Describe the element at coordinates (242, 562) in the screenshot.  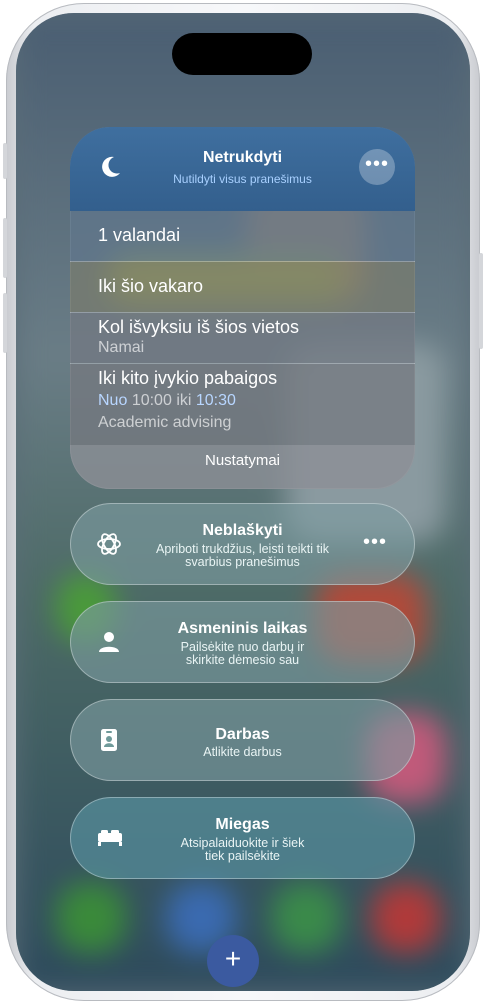
I see `focus-subtitle-line2: svarbius pranešimus` at that location.